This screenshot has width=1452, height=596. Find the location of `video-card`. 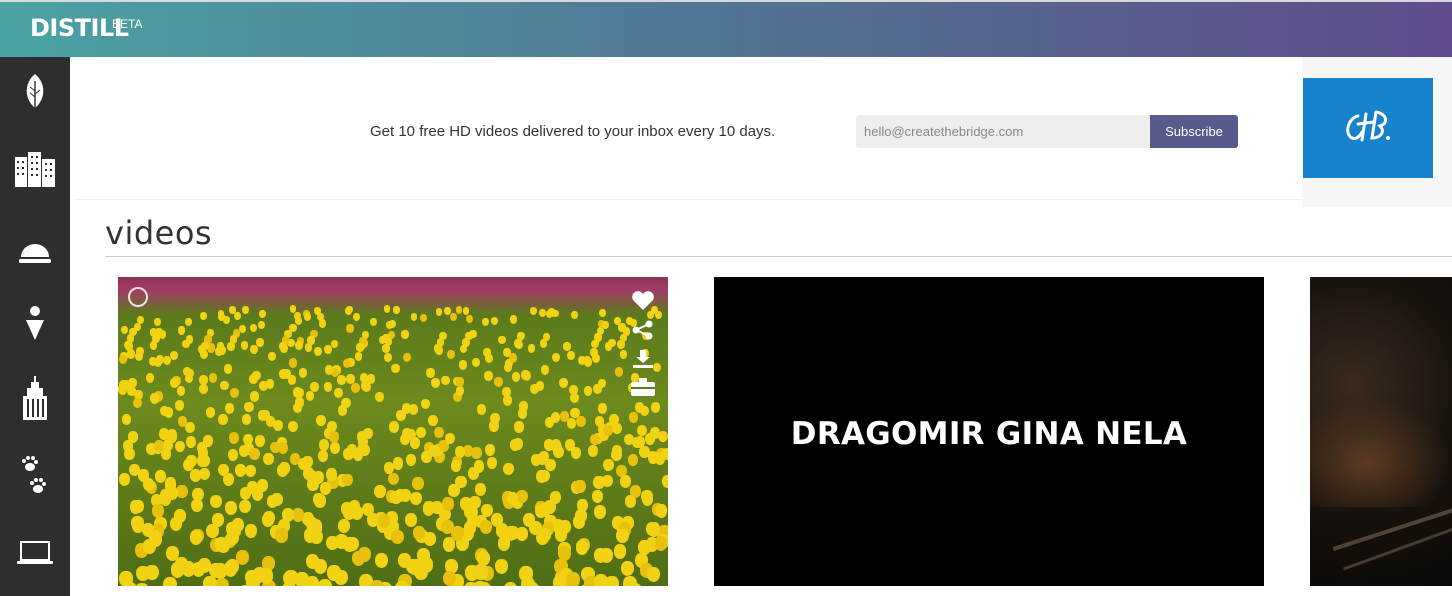

video-card is located at coordinates (1381, 431).